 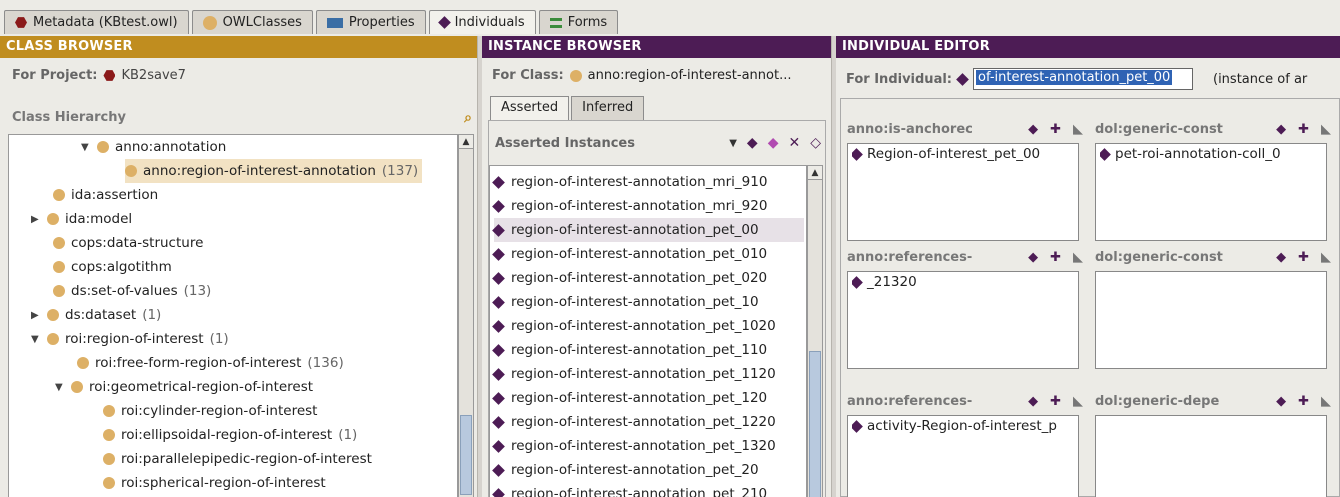 I want to click on instance-list-scrollbar: ▲, so click(x=815, y=331).